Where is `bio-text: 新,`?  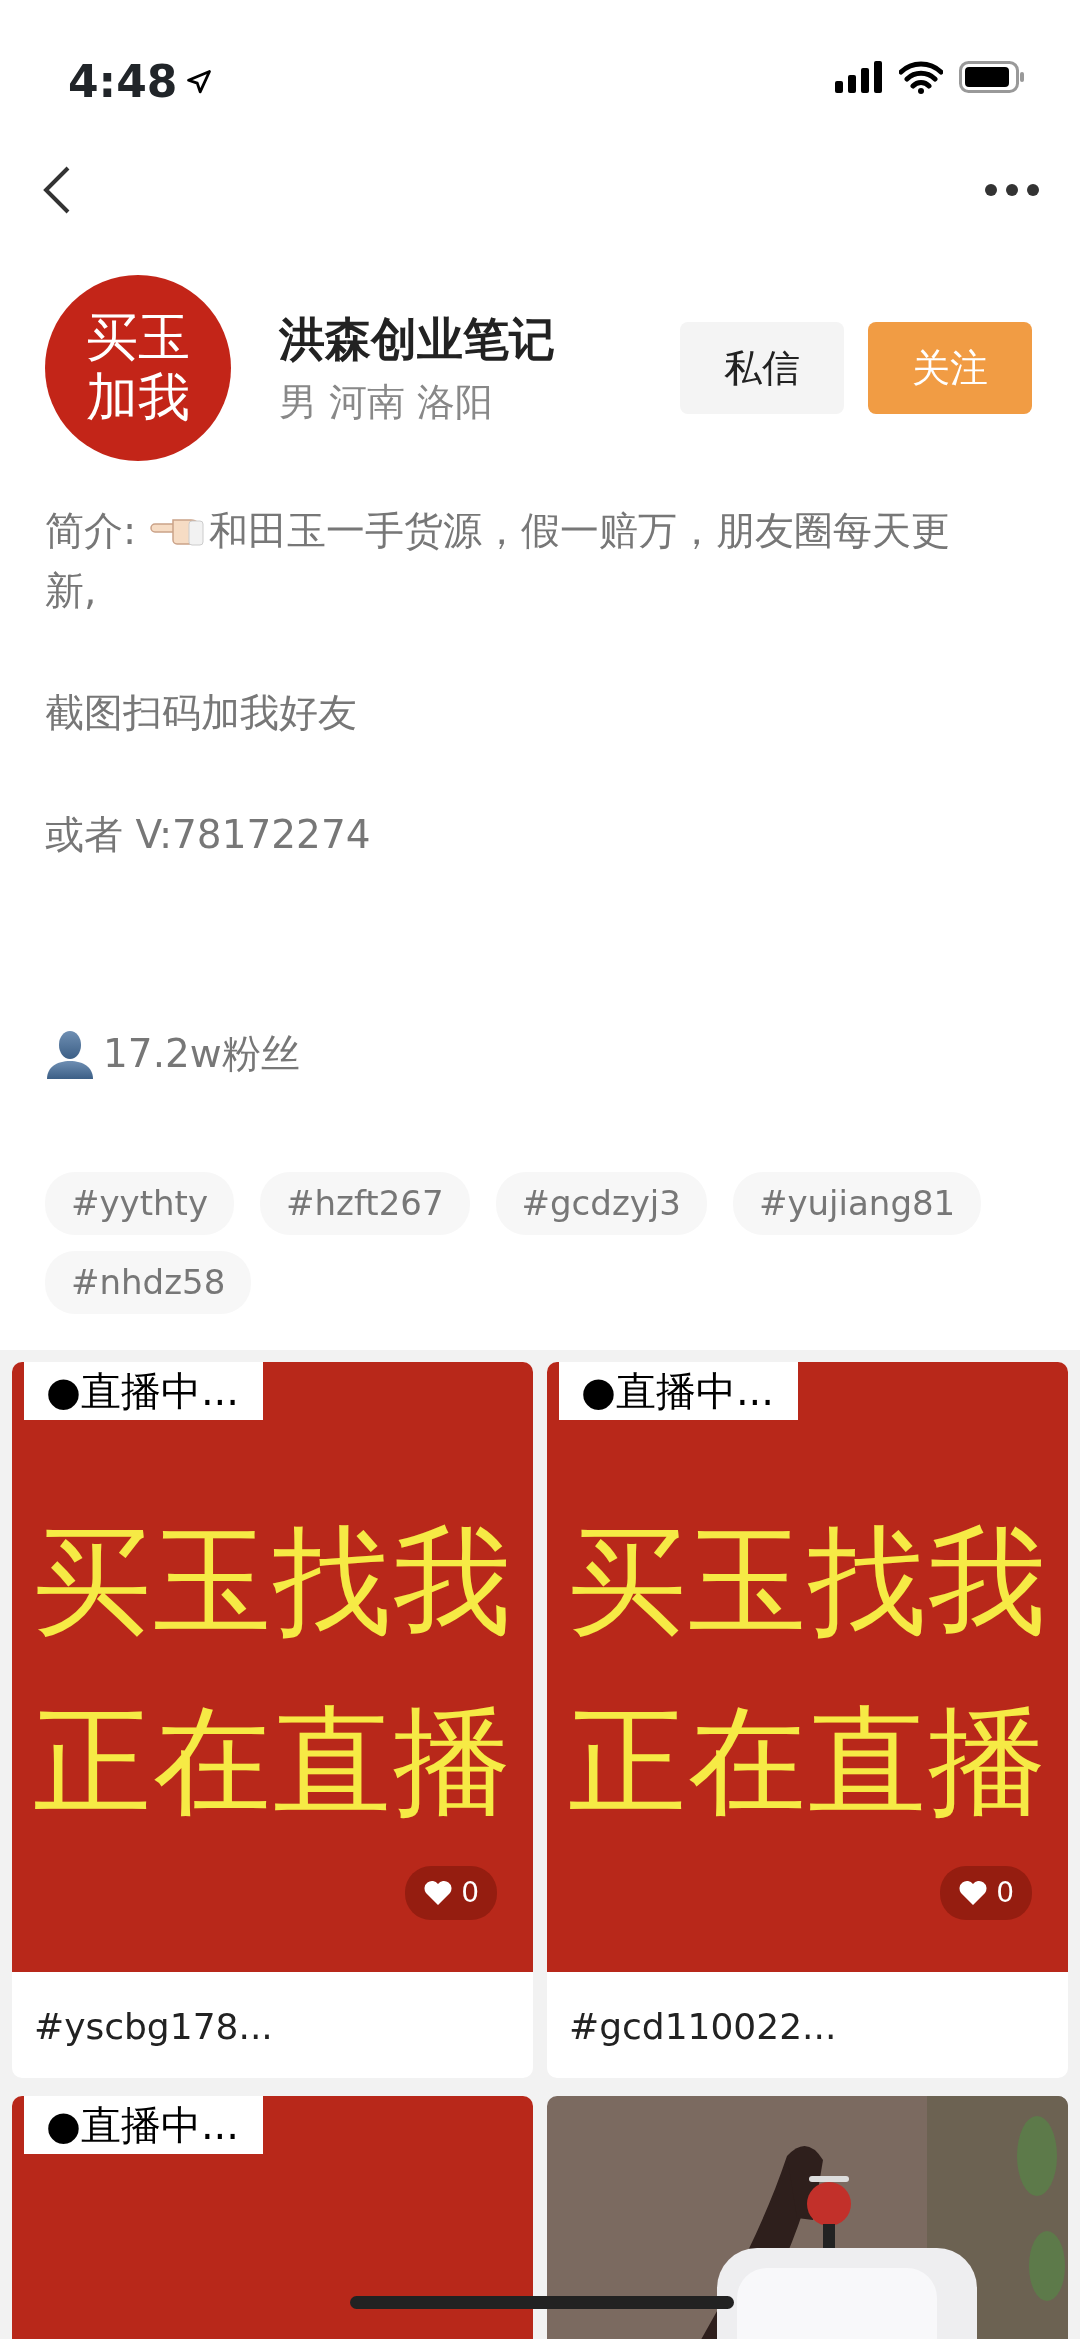
bio-text: 新, is located at coordinates (71, 591).